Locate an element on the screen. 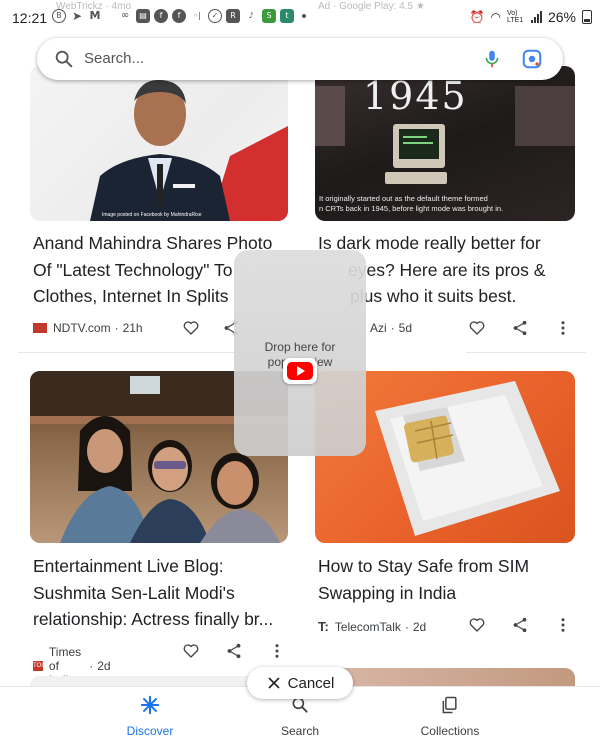 This screenshot has width=600, height=749. title-line: Swapping in India is located at coordinates (387, 592).